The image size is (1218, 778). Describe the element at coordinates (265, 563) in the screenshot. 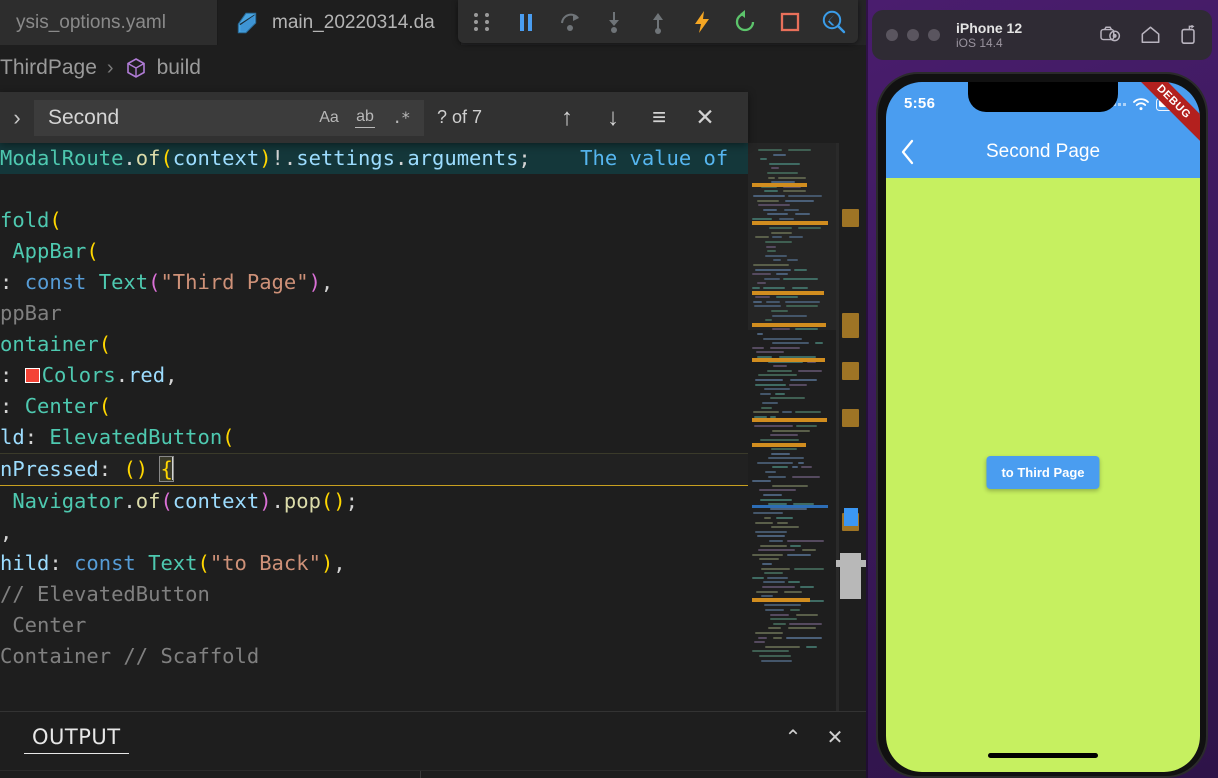

I see `code-token: "to Back"` at that location.